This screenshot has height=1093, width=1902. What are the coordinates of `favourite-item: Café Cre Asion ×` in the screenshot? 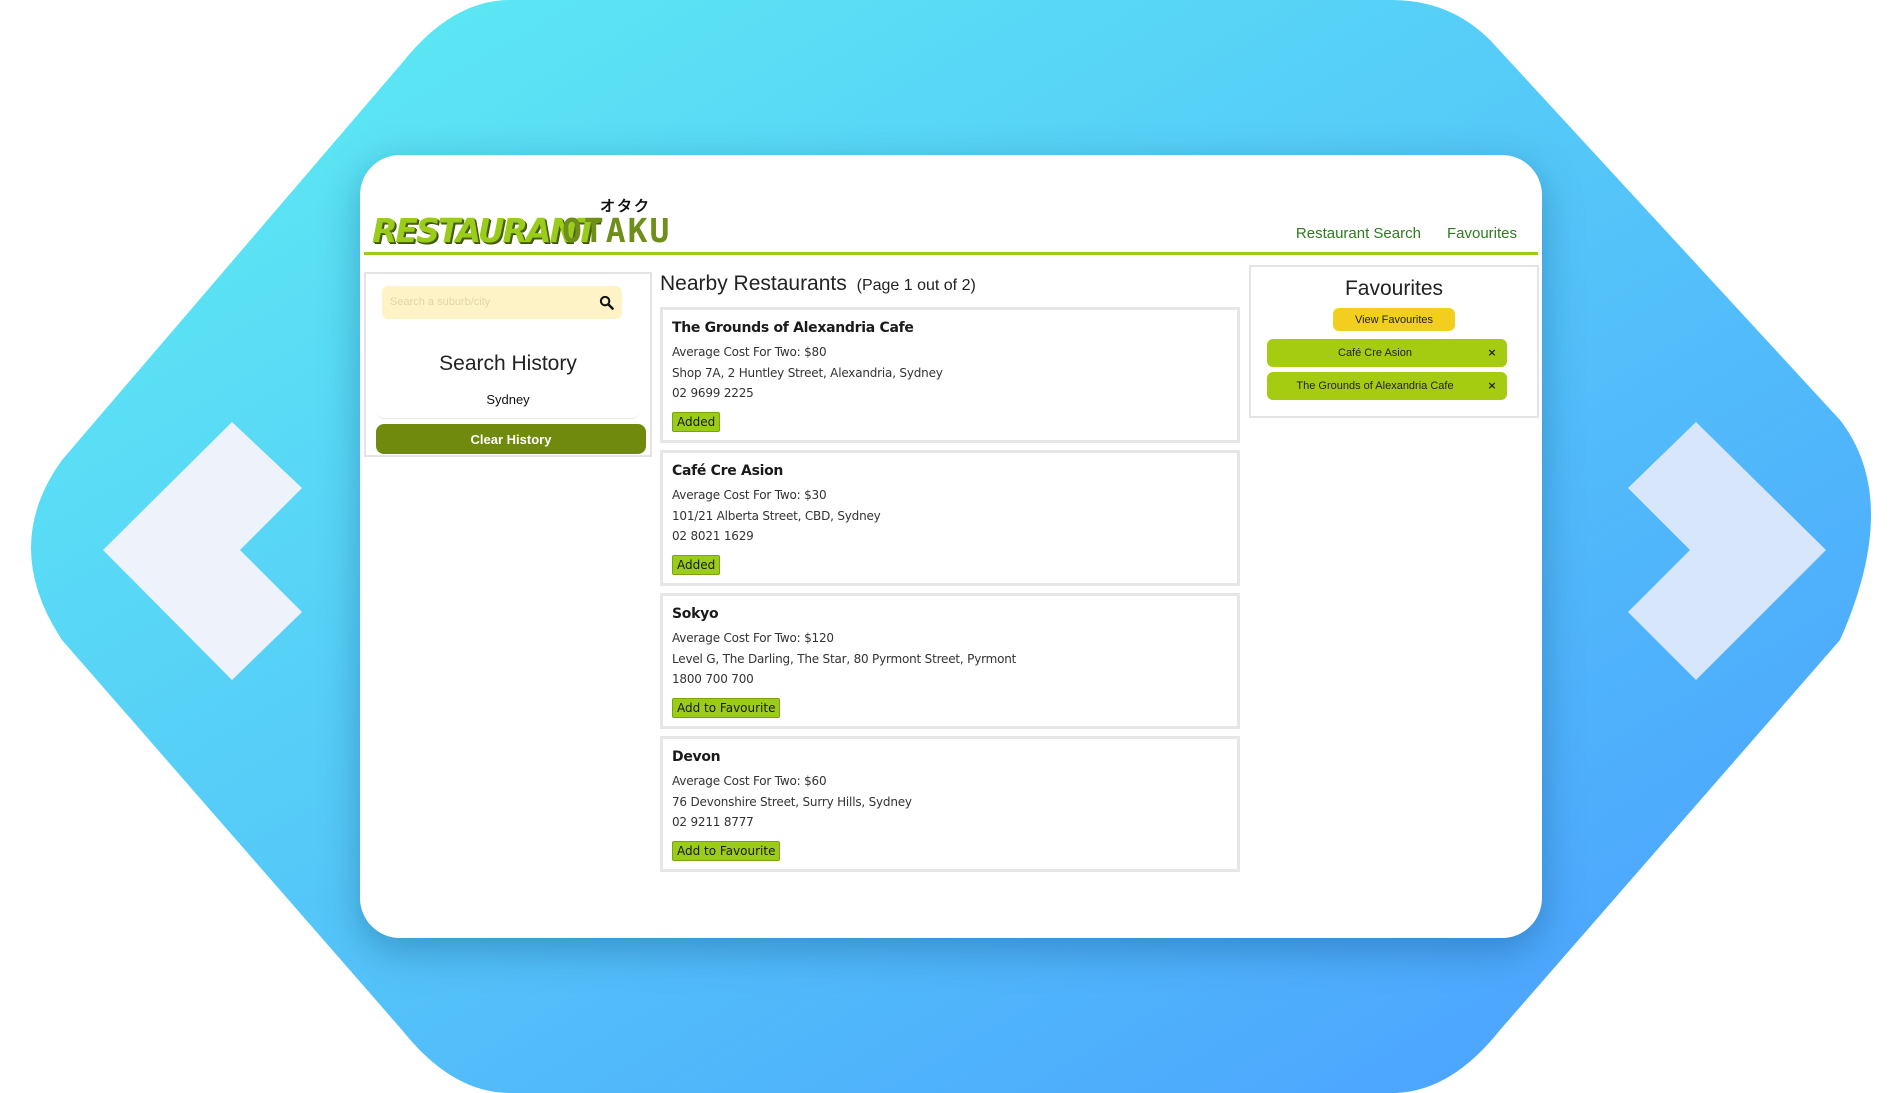 It's located at (1387, 353).